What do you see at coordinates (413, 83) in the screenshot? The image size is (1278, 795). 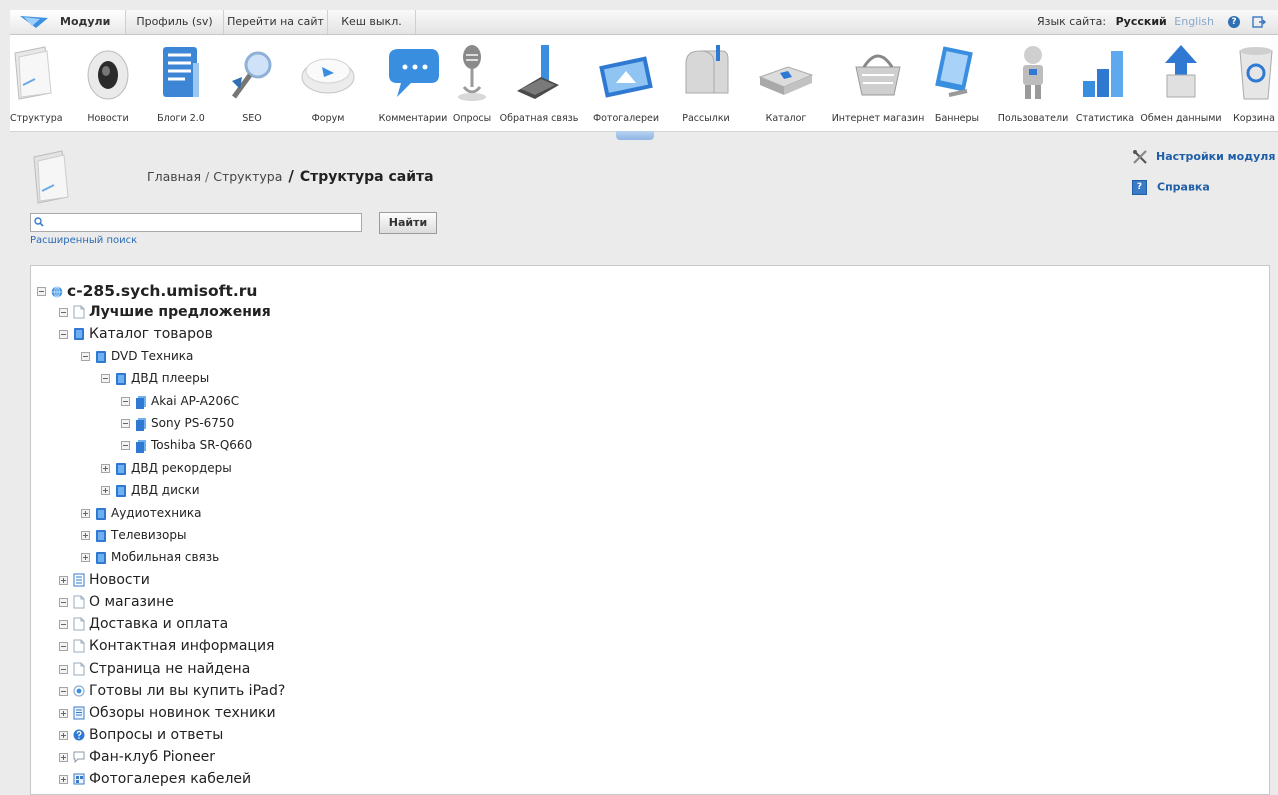 I see `module-comments: Комментарии` at bounding box center [413, 83].